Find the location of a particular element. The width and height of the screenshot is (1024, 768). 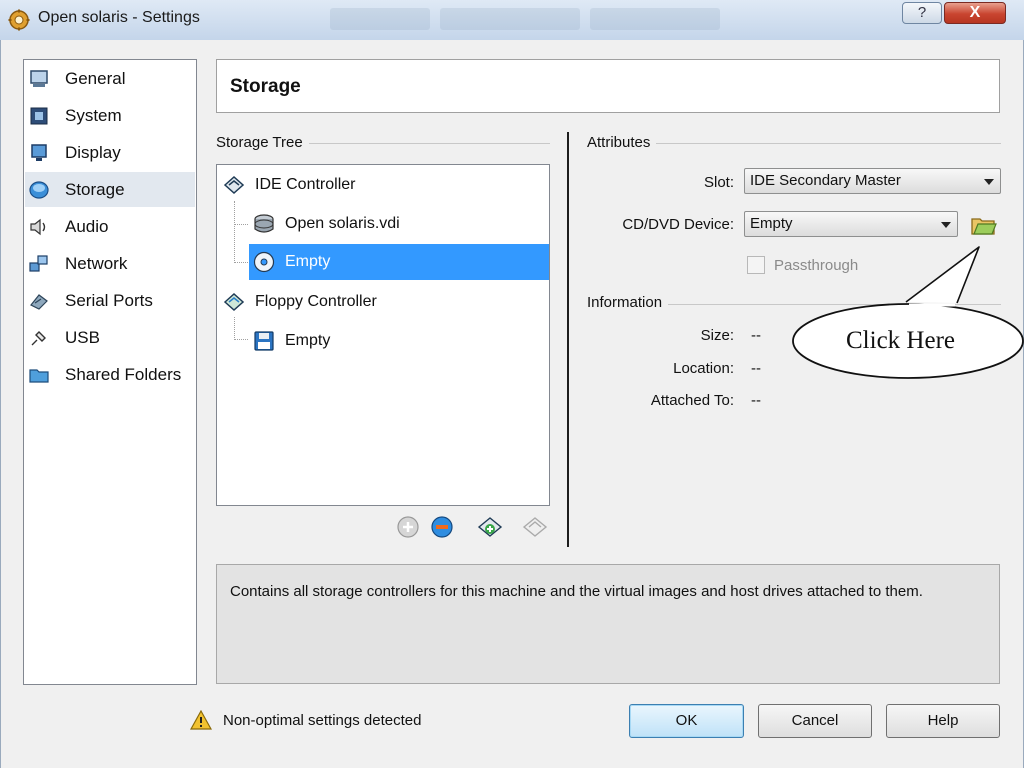

serial-port-icon is located at coordinates (39, 301).